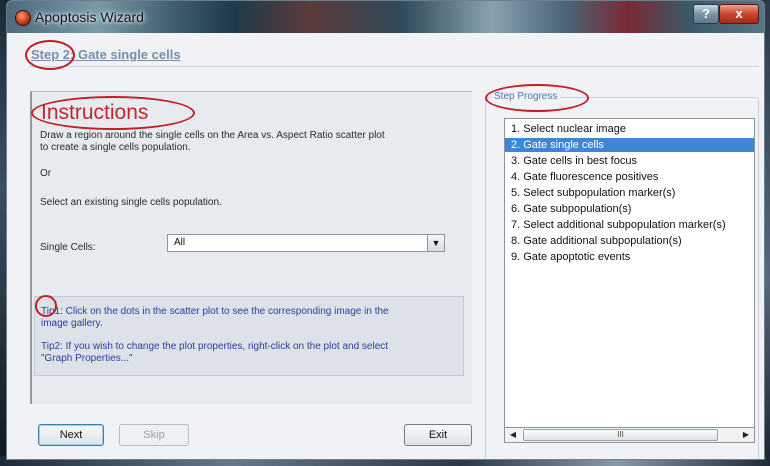 The height and width of the screenshot is (466, 770). What do you see at coordinates (154, 435) in the screenshot?
I see `skip-button: Skip` at bounding box center [154, 435].